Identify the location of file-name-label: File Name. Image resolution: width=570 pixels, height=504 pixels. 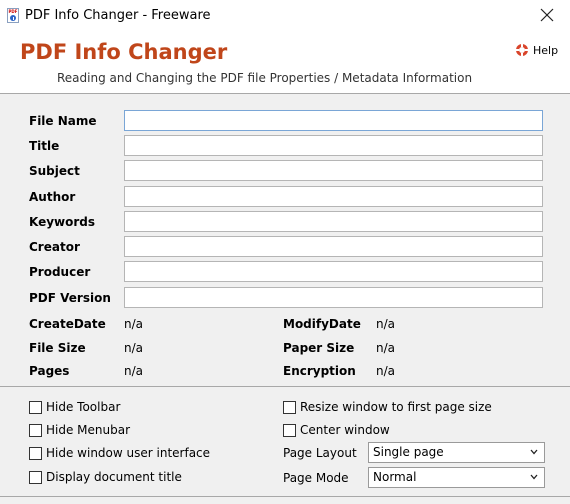
(63, 121).